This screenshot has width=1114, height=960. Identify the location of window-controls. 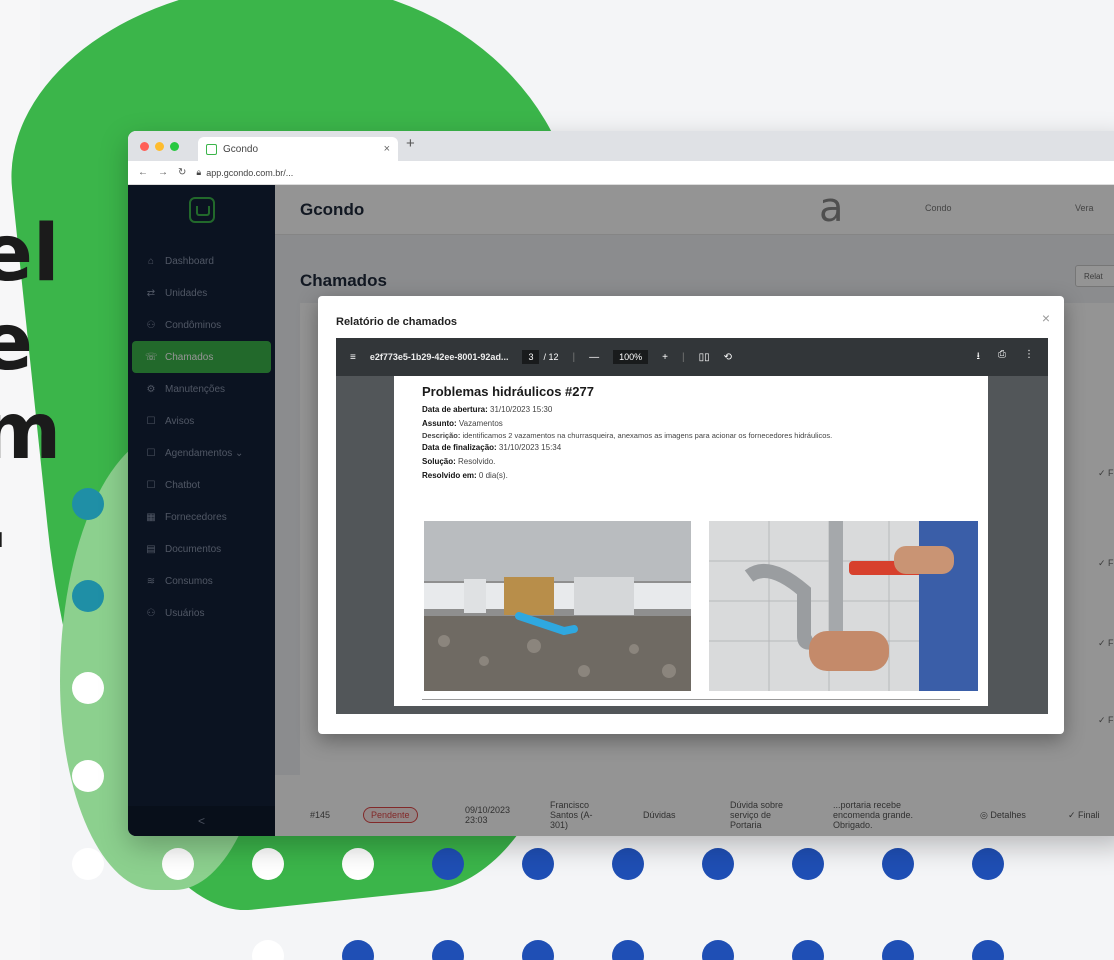
(159, 146).